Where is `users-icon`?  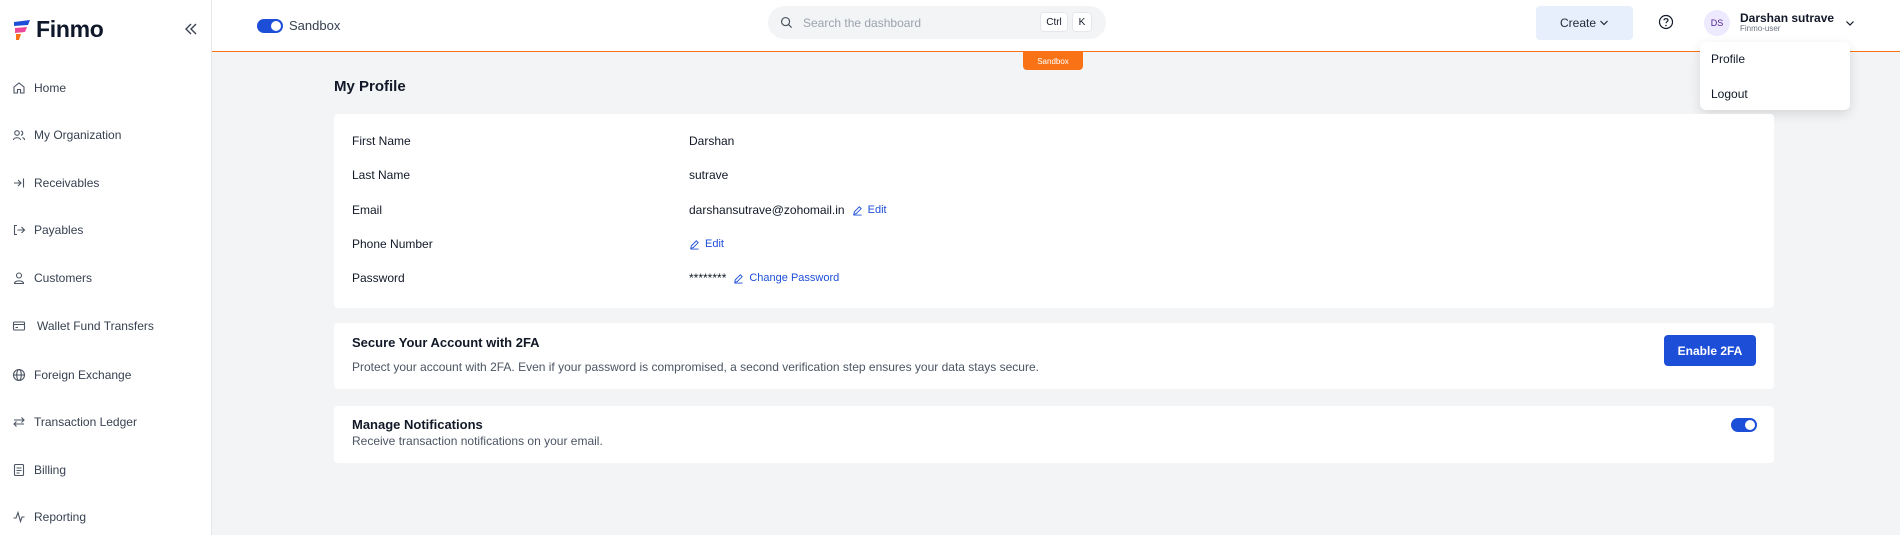 users-icon is located at coordinates (19, 135).